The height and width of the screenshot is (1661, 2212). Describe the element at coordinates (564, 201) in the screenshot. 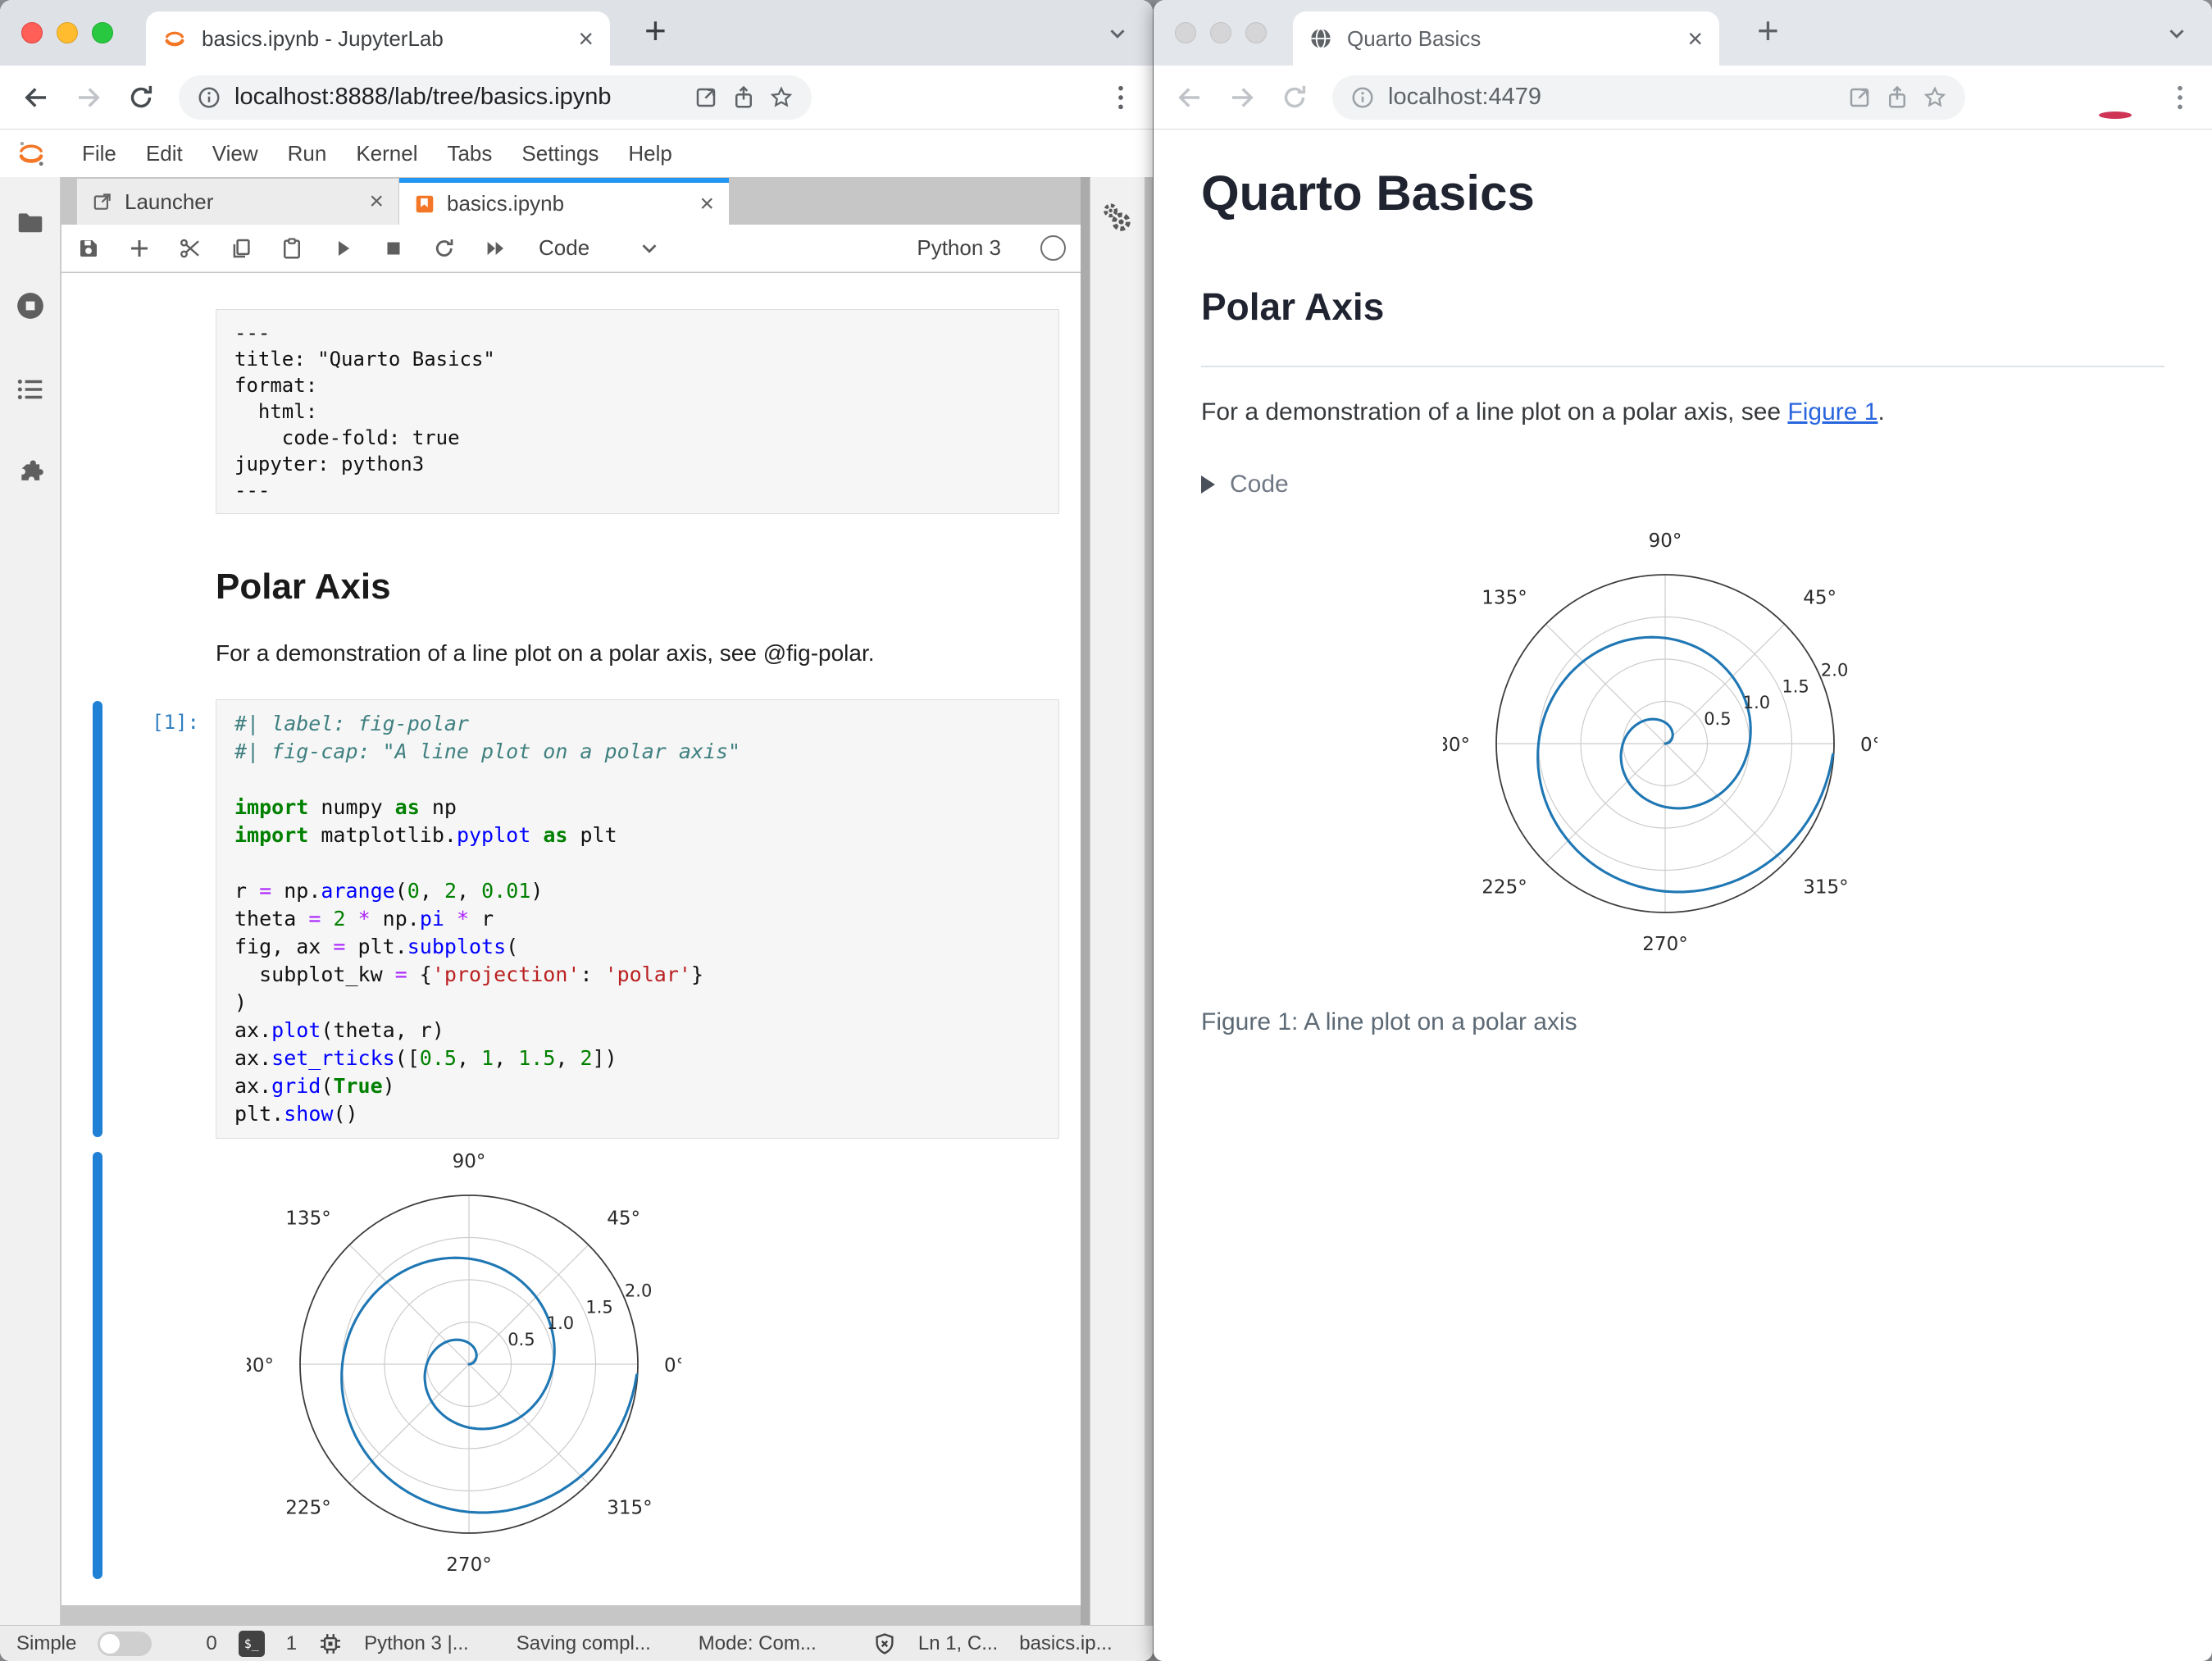

I see `tab-notebook: basics.ipynb ×` at that location.